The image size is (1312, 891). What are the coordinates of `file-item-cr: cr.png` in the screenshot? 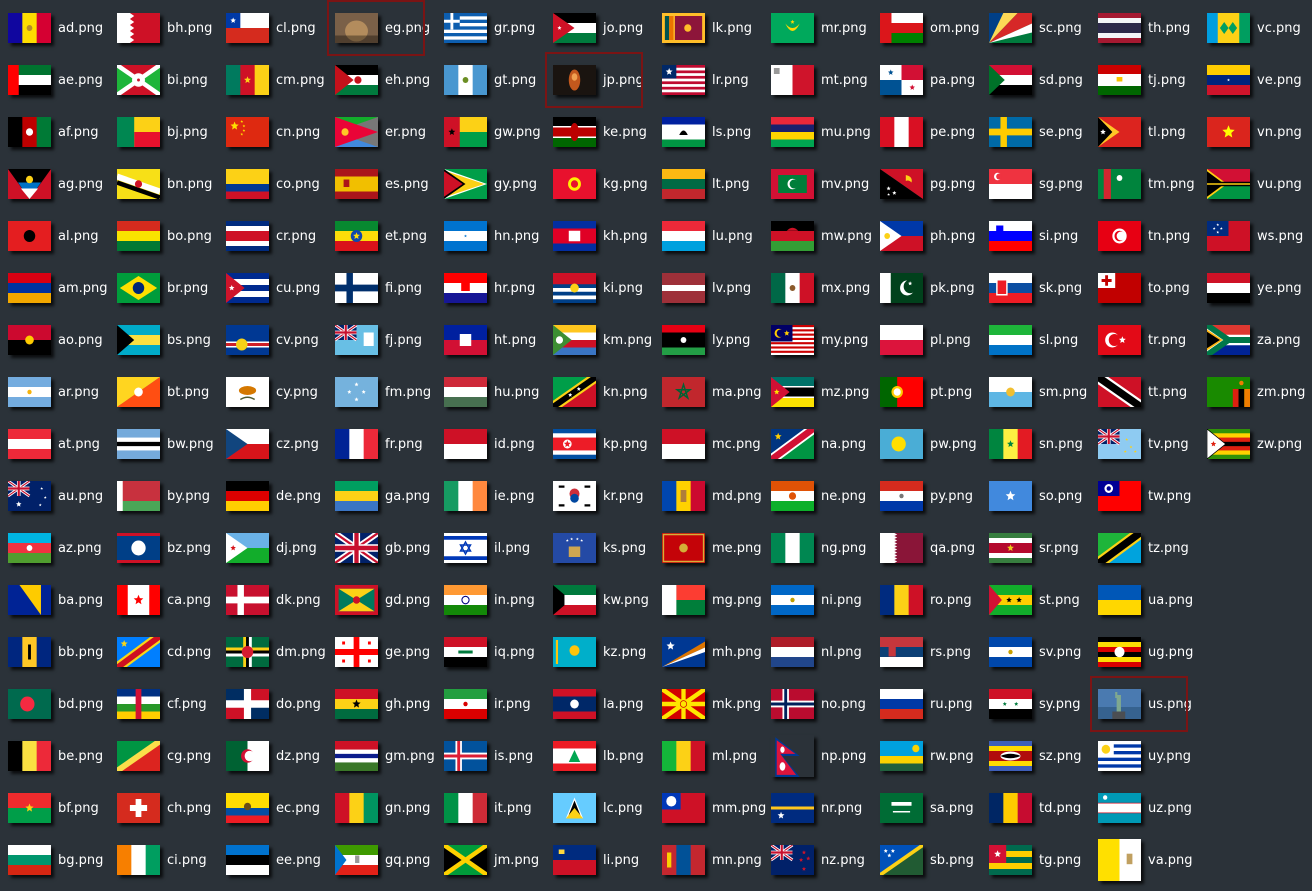 It's located at (276, 236).